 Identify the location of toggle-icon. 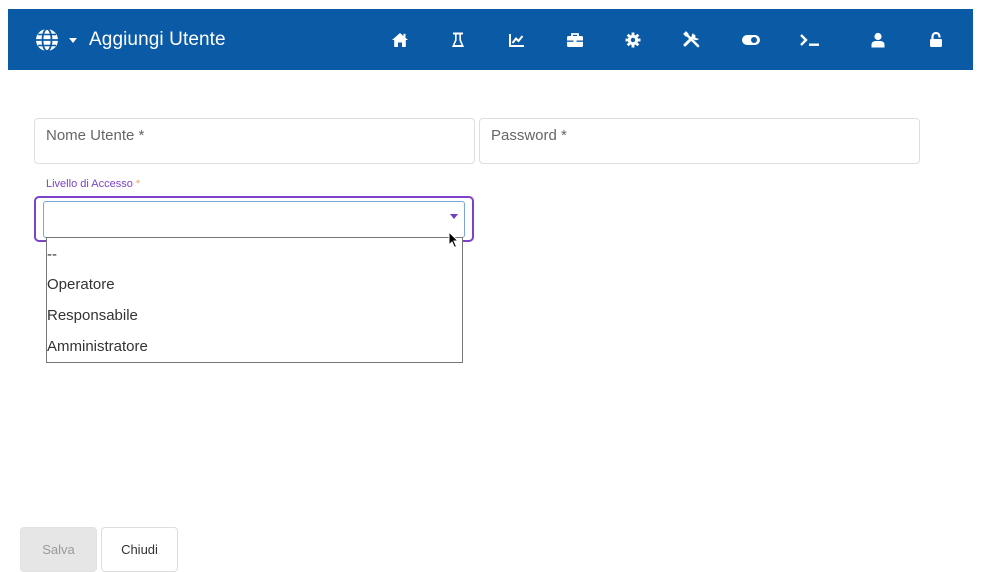
(751, 40).